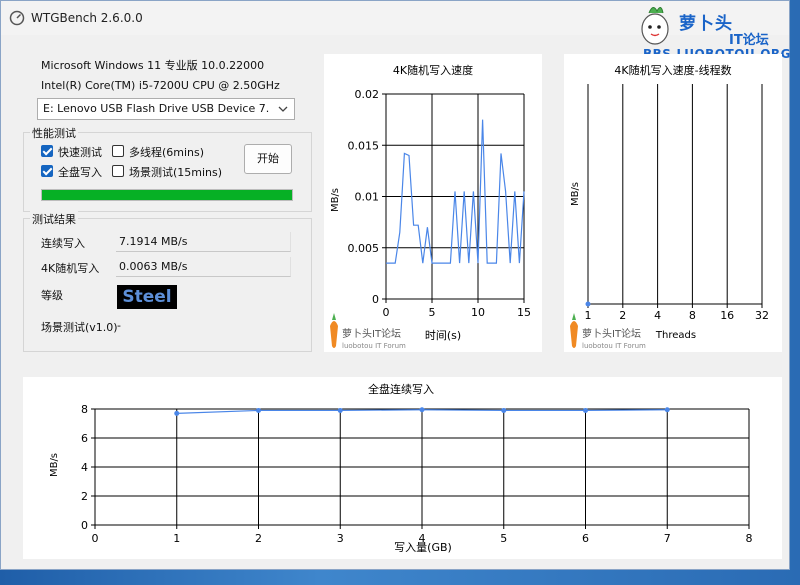 The height and width of the screenshot is (585, 800). I want to click on y-tick-label: 0.005, so click(364, 248).